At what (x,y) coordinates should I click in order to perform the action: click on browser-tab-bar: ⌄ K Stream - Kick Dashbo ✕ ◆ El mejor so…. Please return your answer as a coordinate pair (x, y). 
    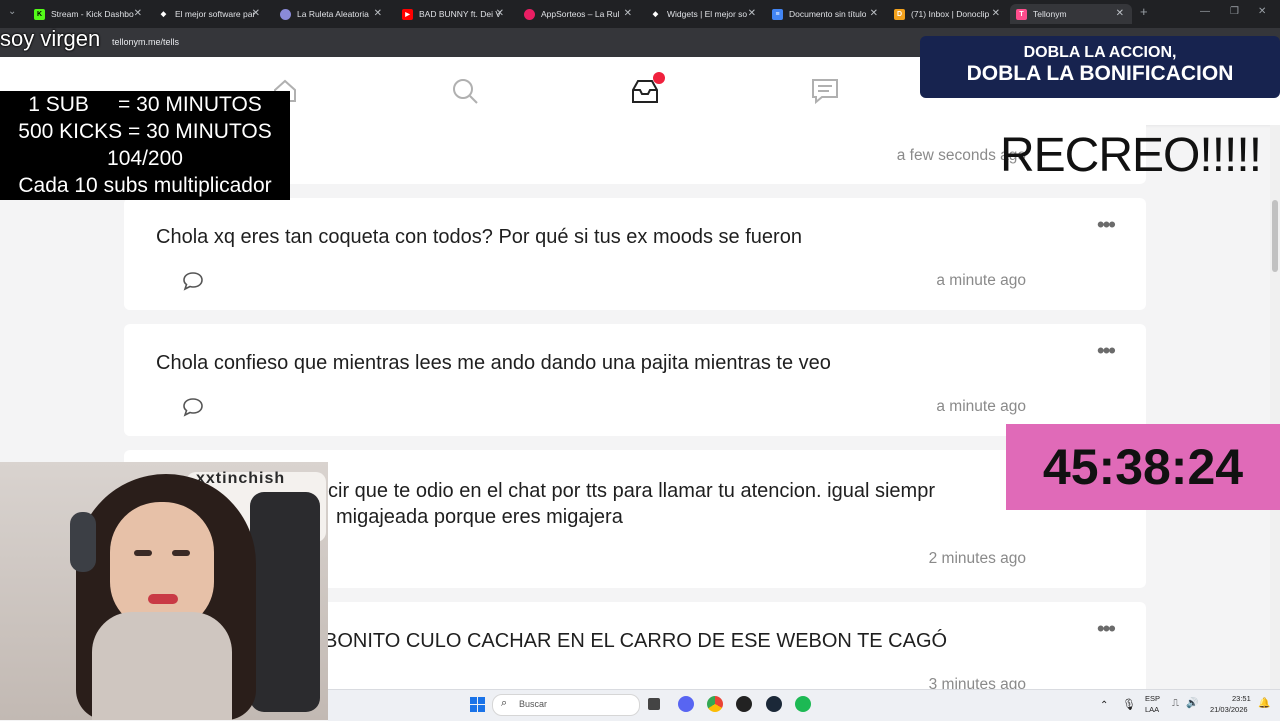
    Looking at the image, I should click on (640, 14).